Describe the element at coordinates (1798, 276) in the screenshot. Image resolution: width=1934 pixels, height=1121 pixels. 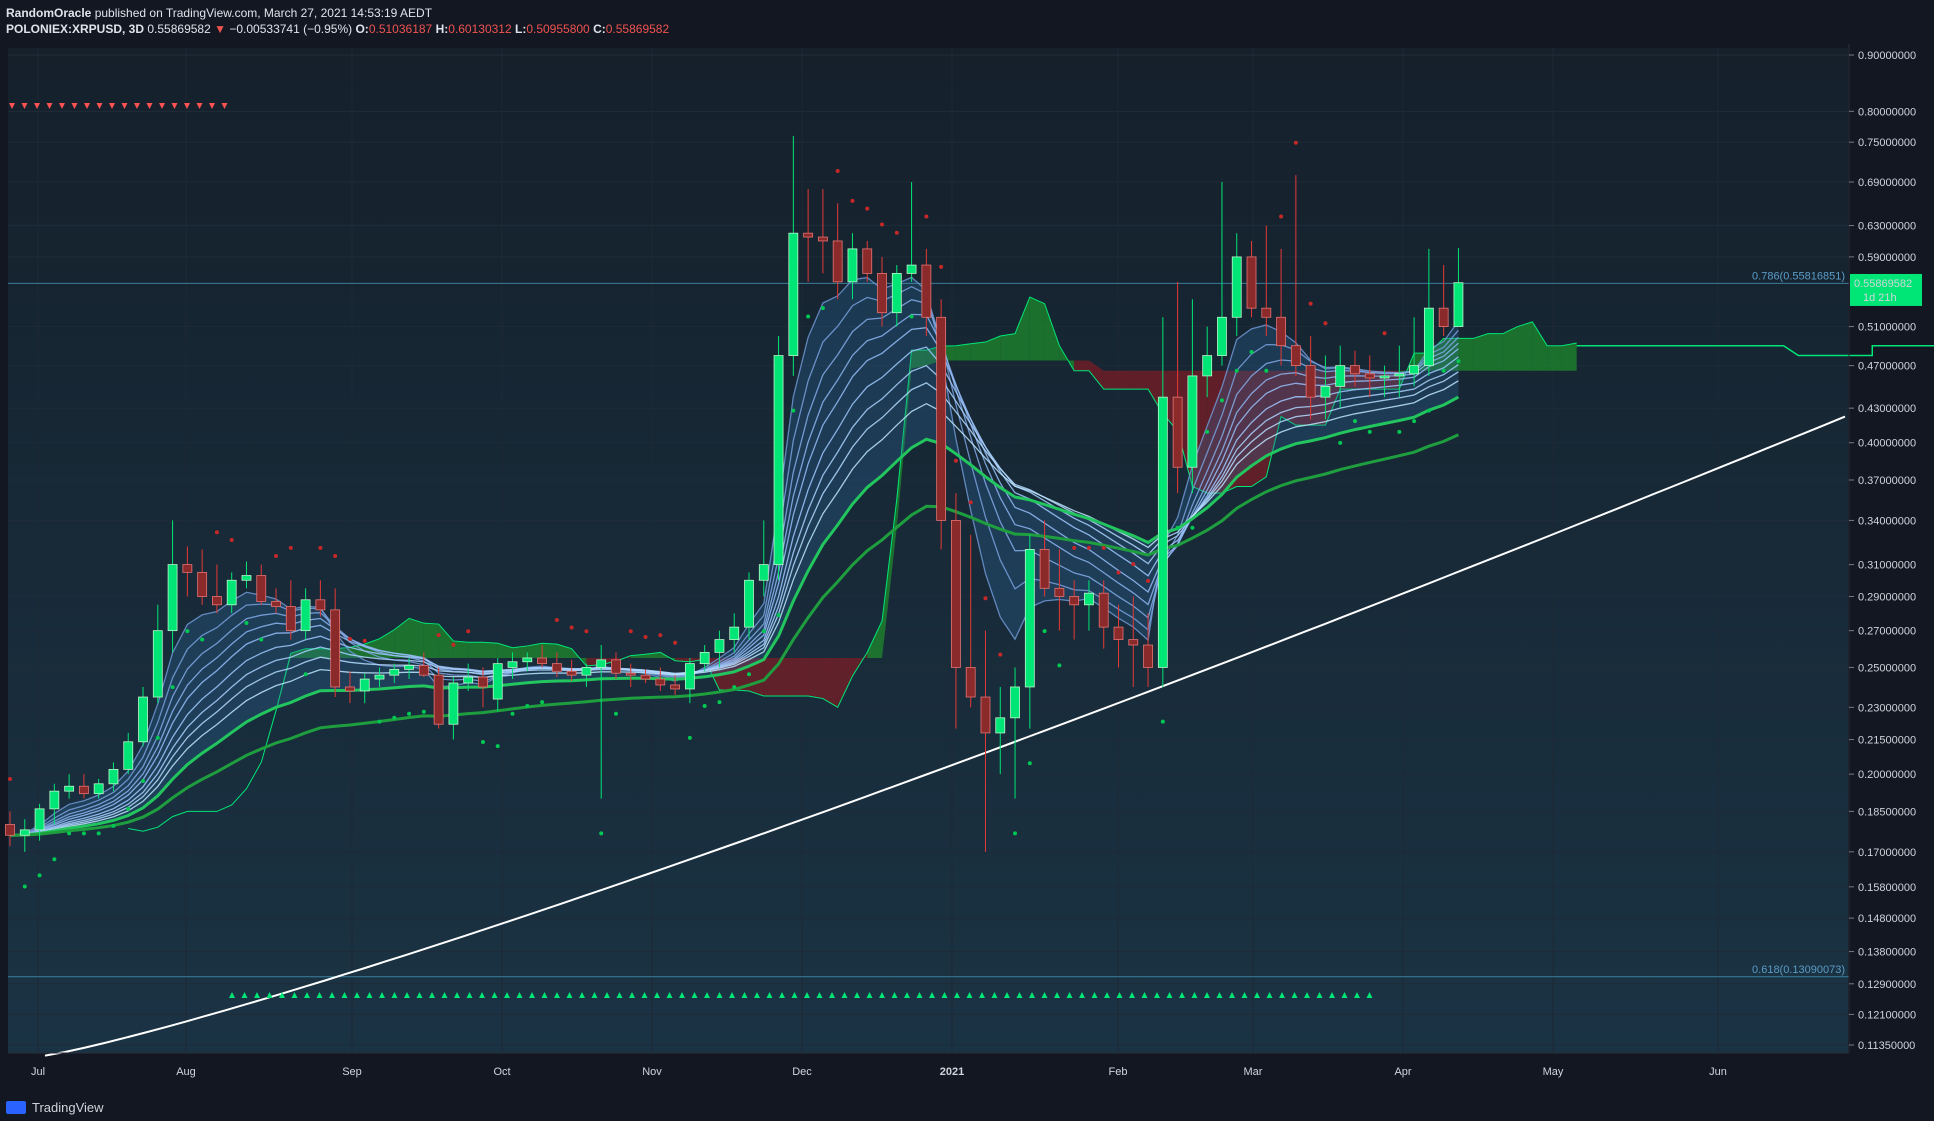
I see `fib-label: 0.786(0.55816851)` at that location.